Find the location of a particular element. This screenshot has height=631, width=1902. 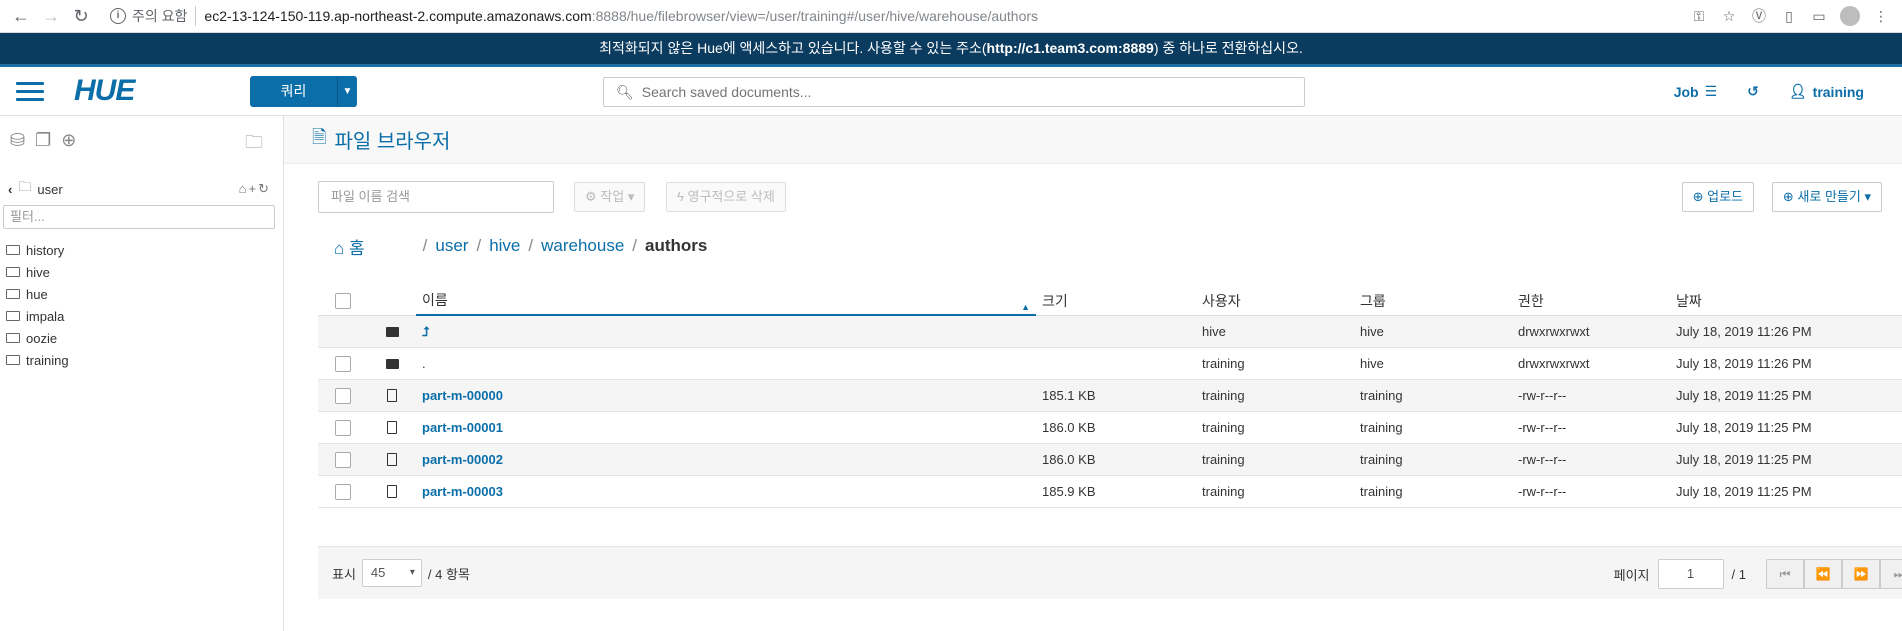

query-button: 쿼리 is located at coordinates (293, 91).